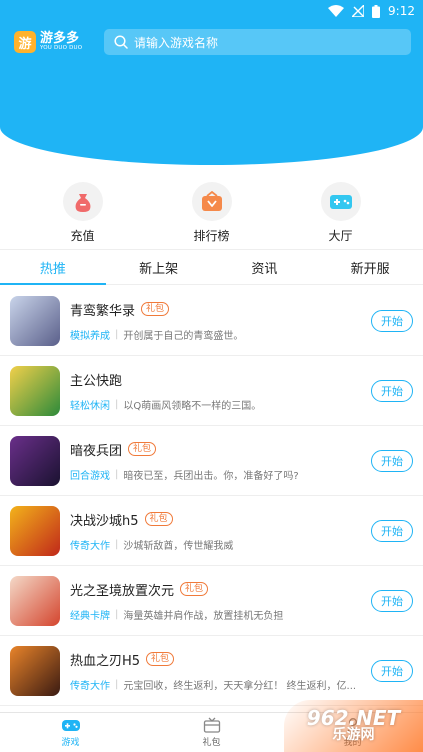 The image size is (423, 752). Describe the element at coordinates (358, 11) in the screenshot. I see `no-signal-icon` at that location.